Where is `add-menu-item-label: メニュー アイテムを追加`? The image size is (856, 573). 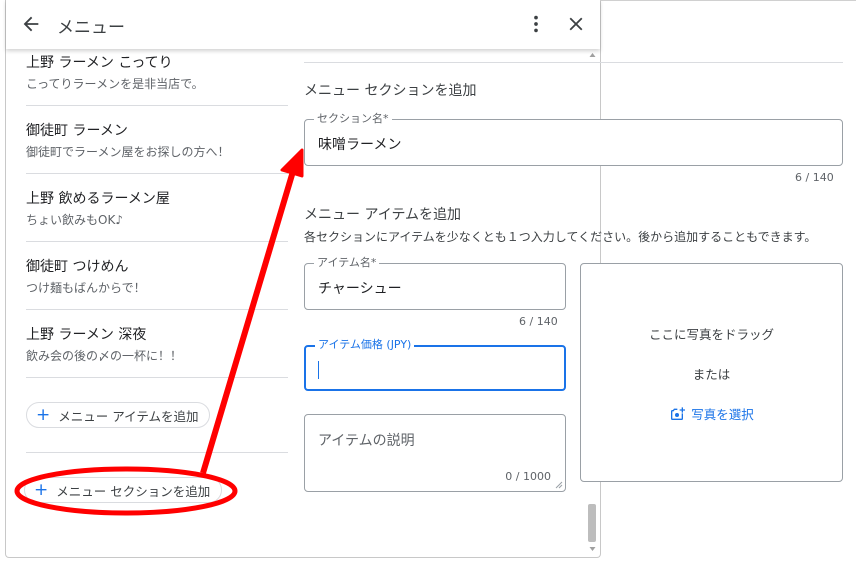 add-menu-item-label: メニュー アイテムを追加 is located at coordinates (128, 416).